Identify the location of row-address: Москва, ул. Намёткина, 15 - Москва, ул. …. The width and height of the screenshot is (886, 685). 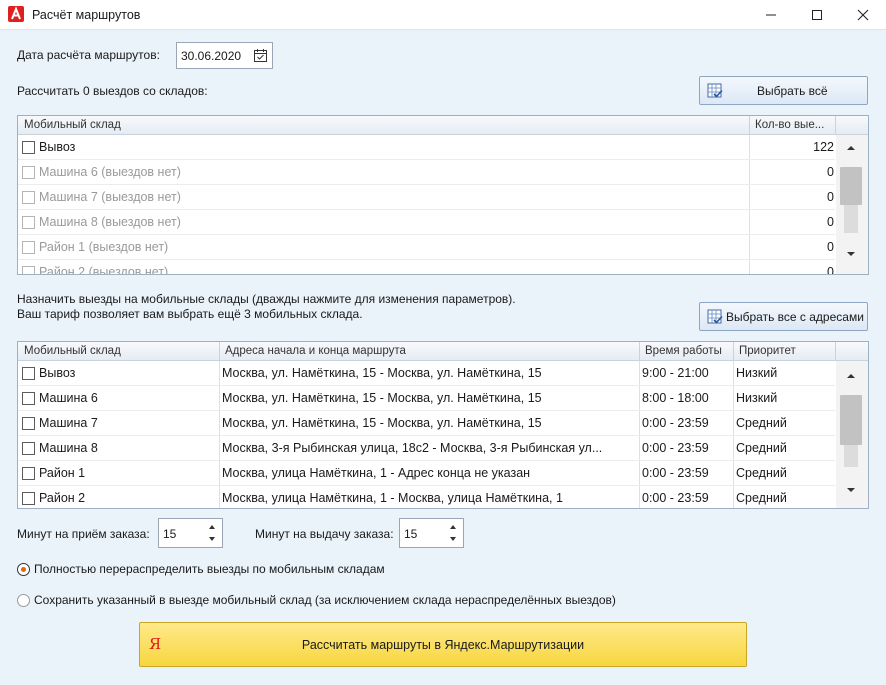
(382, 423).